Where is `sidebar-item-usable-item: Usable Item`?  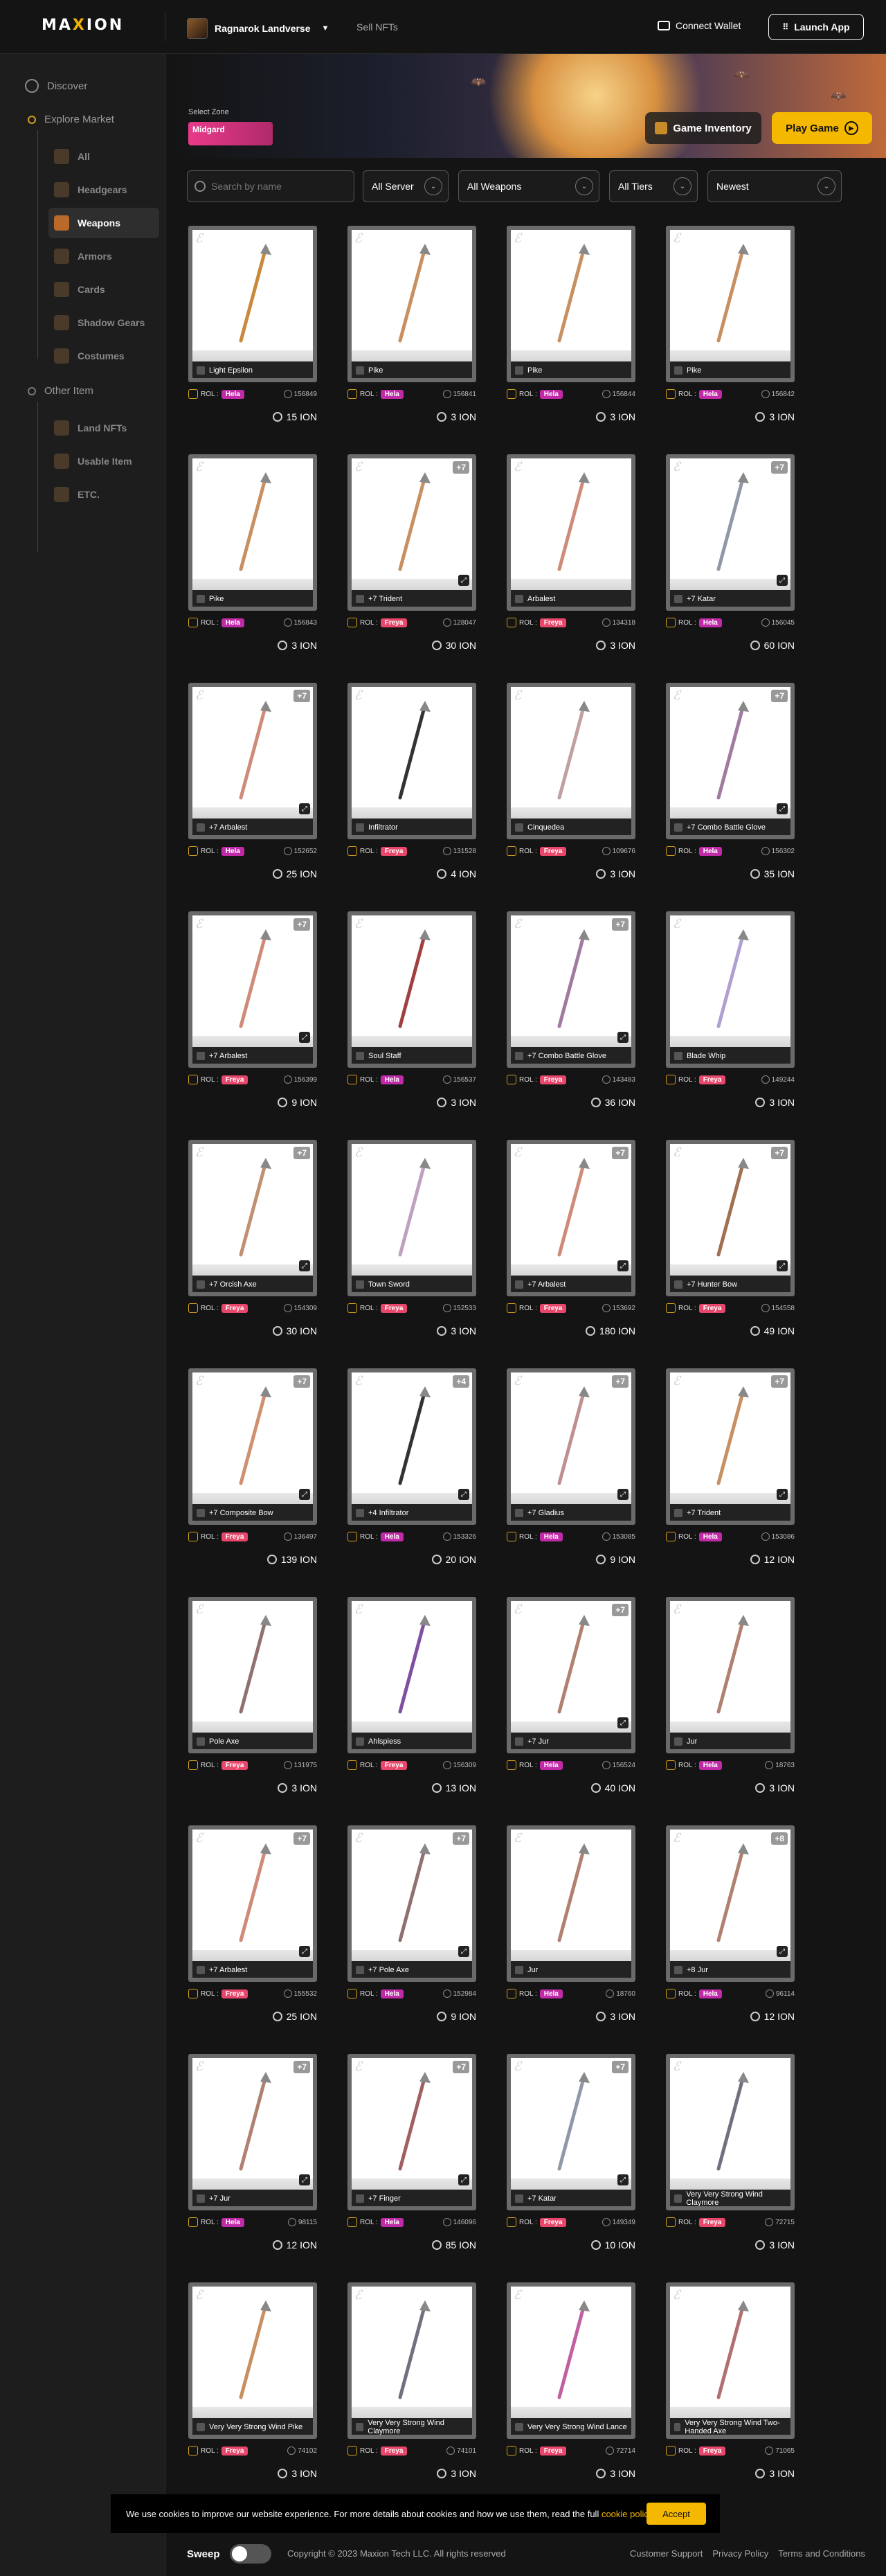 sidebar-item-usable-item: Usable Item is located at coordinates (103, 461).